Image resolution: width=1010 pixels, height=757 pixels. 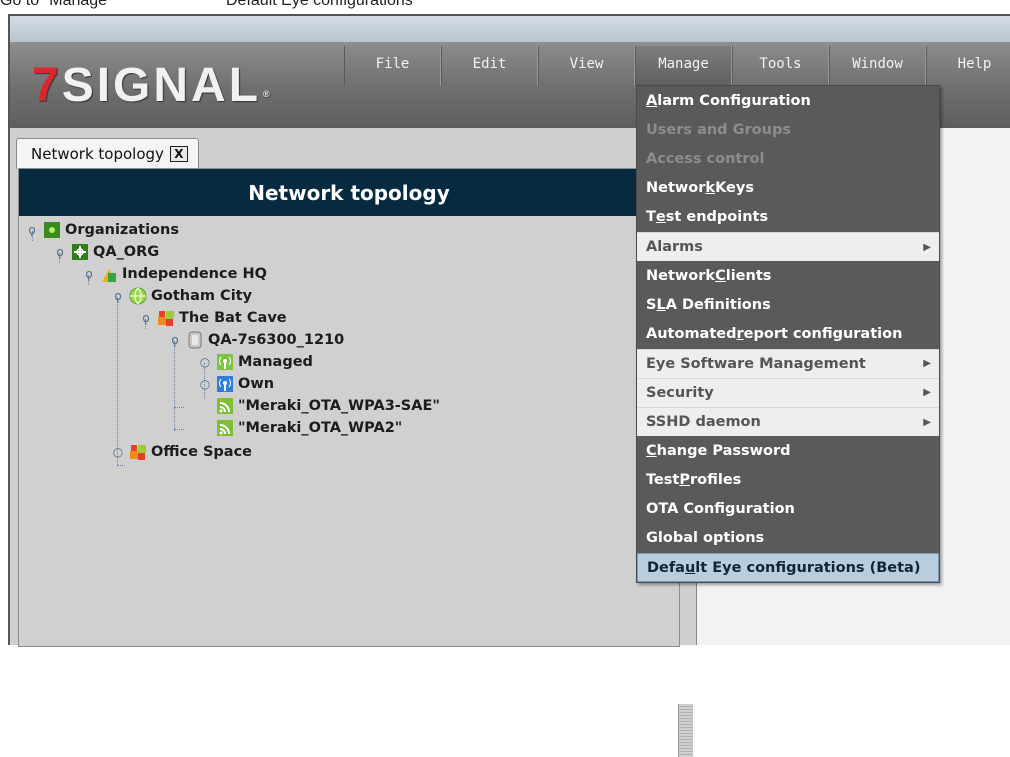 What do you see at coordinates (276, 340) in the screenshot?
I see `tree-node-label: QA-7s6300_1210` at bounding box center [276, 340].